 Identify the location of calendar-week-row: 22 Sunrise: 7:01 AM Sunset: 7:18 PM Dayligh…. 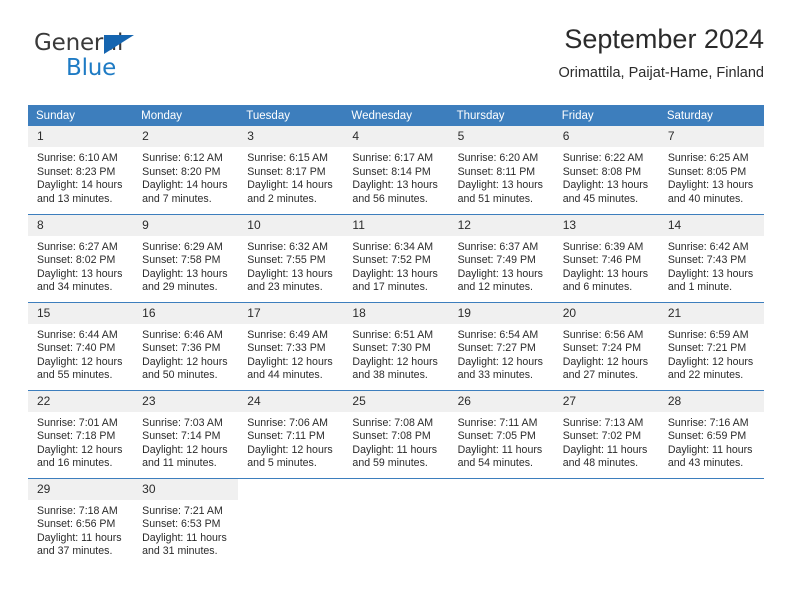
(396, 433).